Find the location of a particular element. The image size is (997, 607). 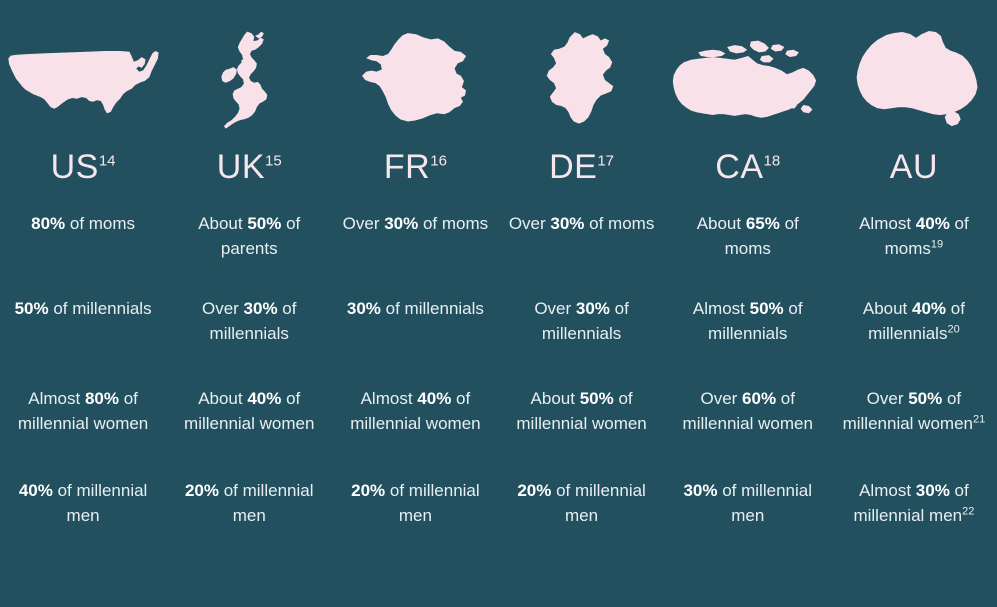

country-code-de: DE17 is located at coordinates (581, 167).